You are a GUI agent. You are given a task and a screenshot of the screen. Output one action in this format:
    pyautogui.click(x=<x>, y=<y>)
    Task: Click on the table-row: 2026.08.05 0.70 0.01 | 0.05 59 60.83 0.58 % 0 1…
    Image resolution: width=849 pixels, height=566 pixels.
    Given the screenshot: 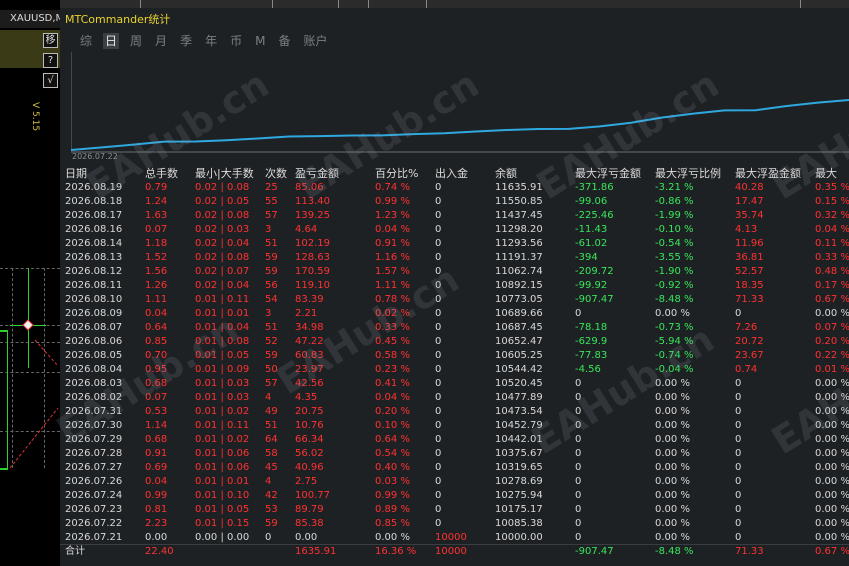 What is the action you would take?
    pyautogui.click(x=454, y=356)
    